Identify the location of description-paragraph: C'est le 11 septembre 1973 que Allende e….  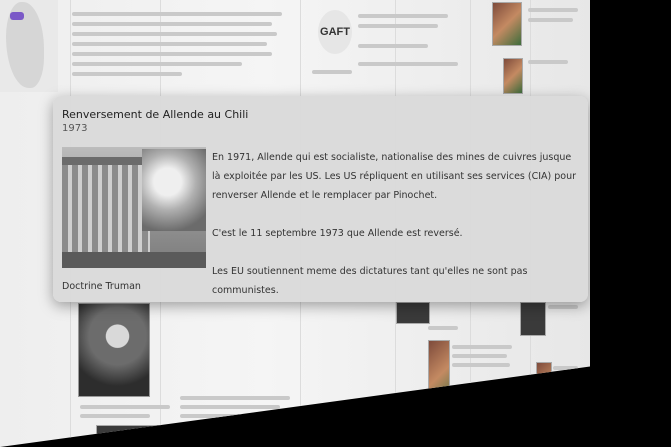
(337, 233).